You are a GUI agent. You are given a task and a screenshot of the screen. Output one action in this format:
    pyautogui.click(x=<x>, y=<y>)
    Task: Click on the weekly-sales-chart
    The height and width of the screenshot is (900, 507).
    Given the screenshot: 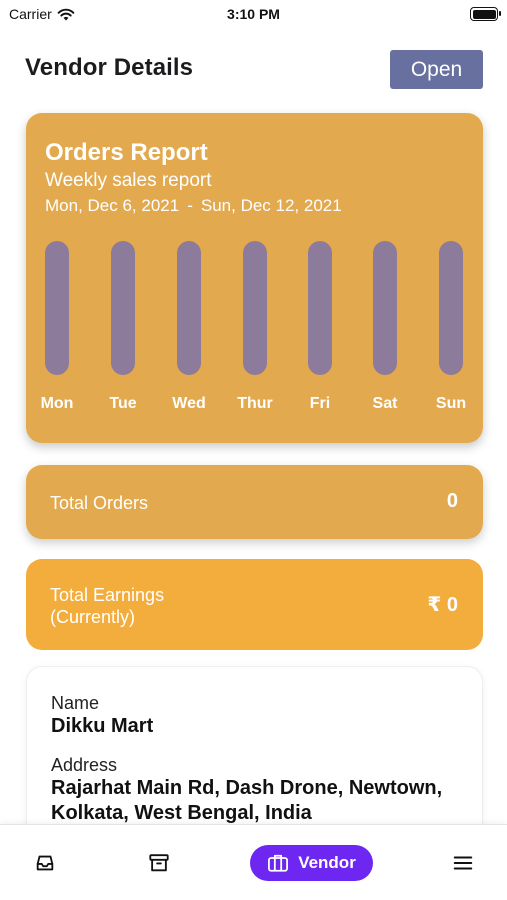 What is the action you would take?
    pyautogui.click(x=254, y=313)
    